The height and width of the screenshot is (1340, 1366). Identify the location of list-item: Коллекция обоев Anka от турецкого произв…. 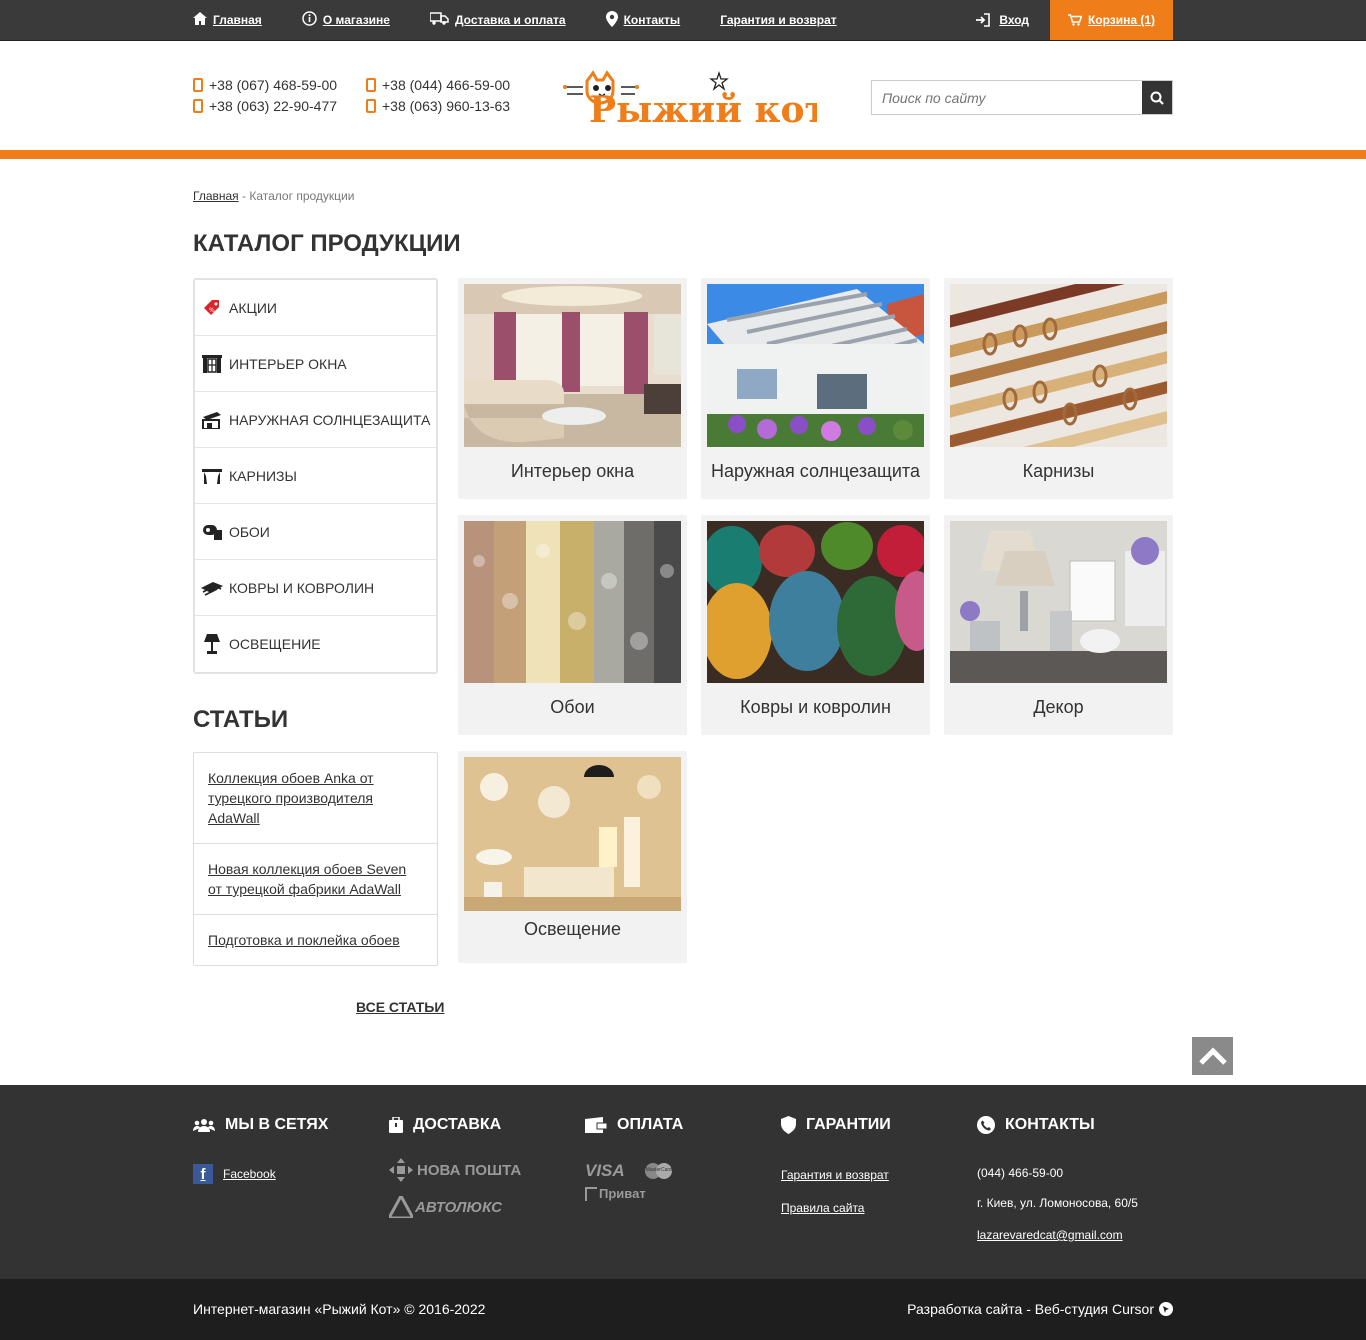
(315, 798).